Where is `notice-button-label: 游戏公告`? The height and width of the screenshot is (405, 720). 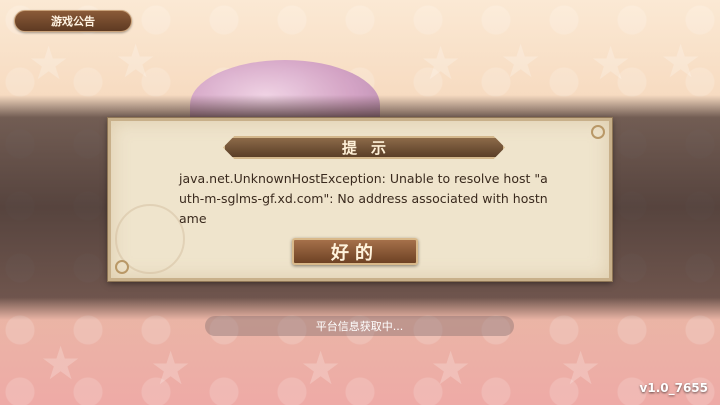 notice-button-label: 游戏公告 is located at coordinates (73, 21).